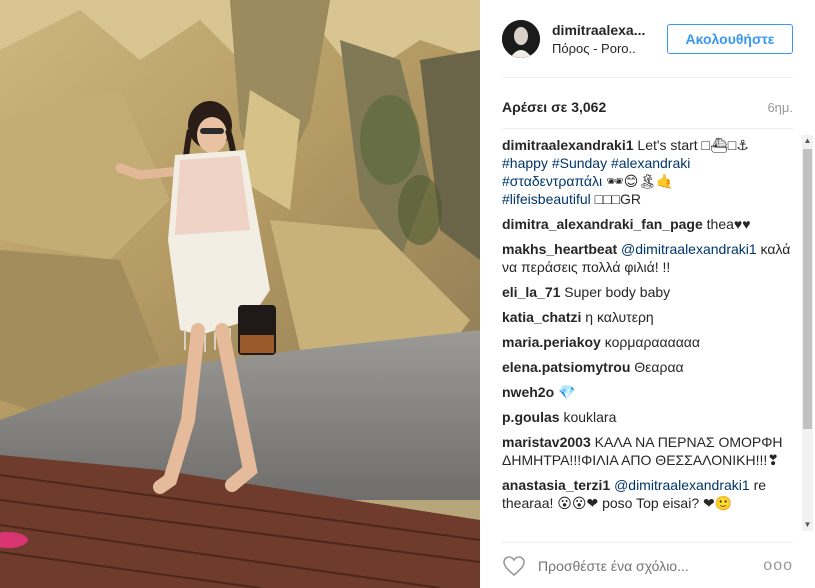 This screenshot has width=815, height=588. What do you see at coordinates (730, 38) in the screenshot?
I see `follow-button: Ακολουθήστε` at bounding box center [730, 38].